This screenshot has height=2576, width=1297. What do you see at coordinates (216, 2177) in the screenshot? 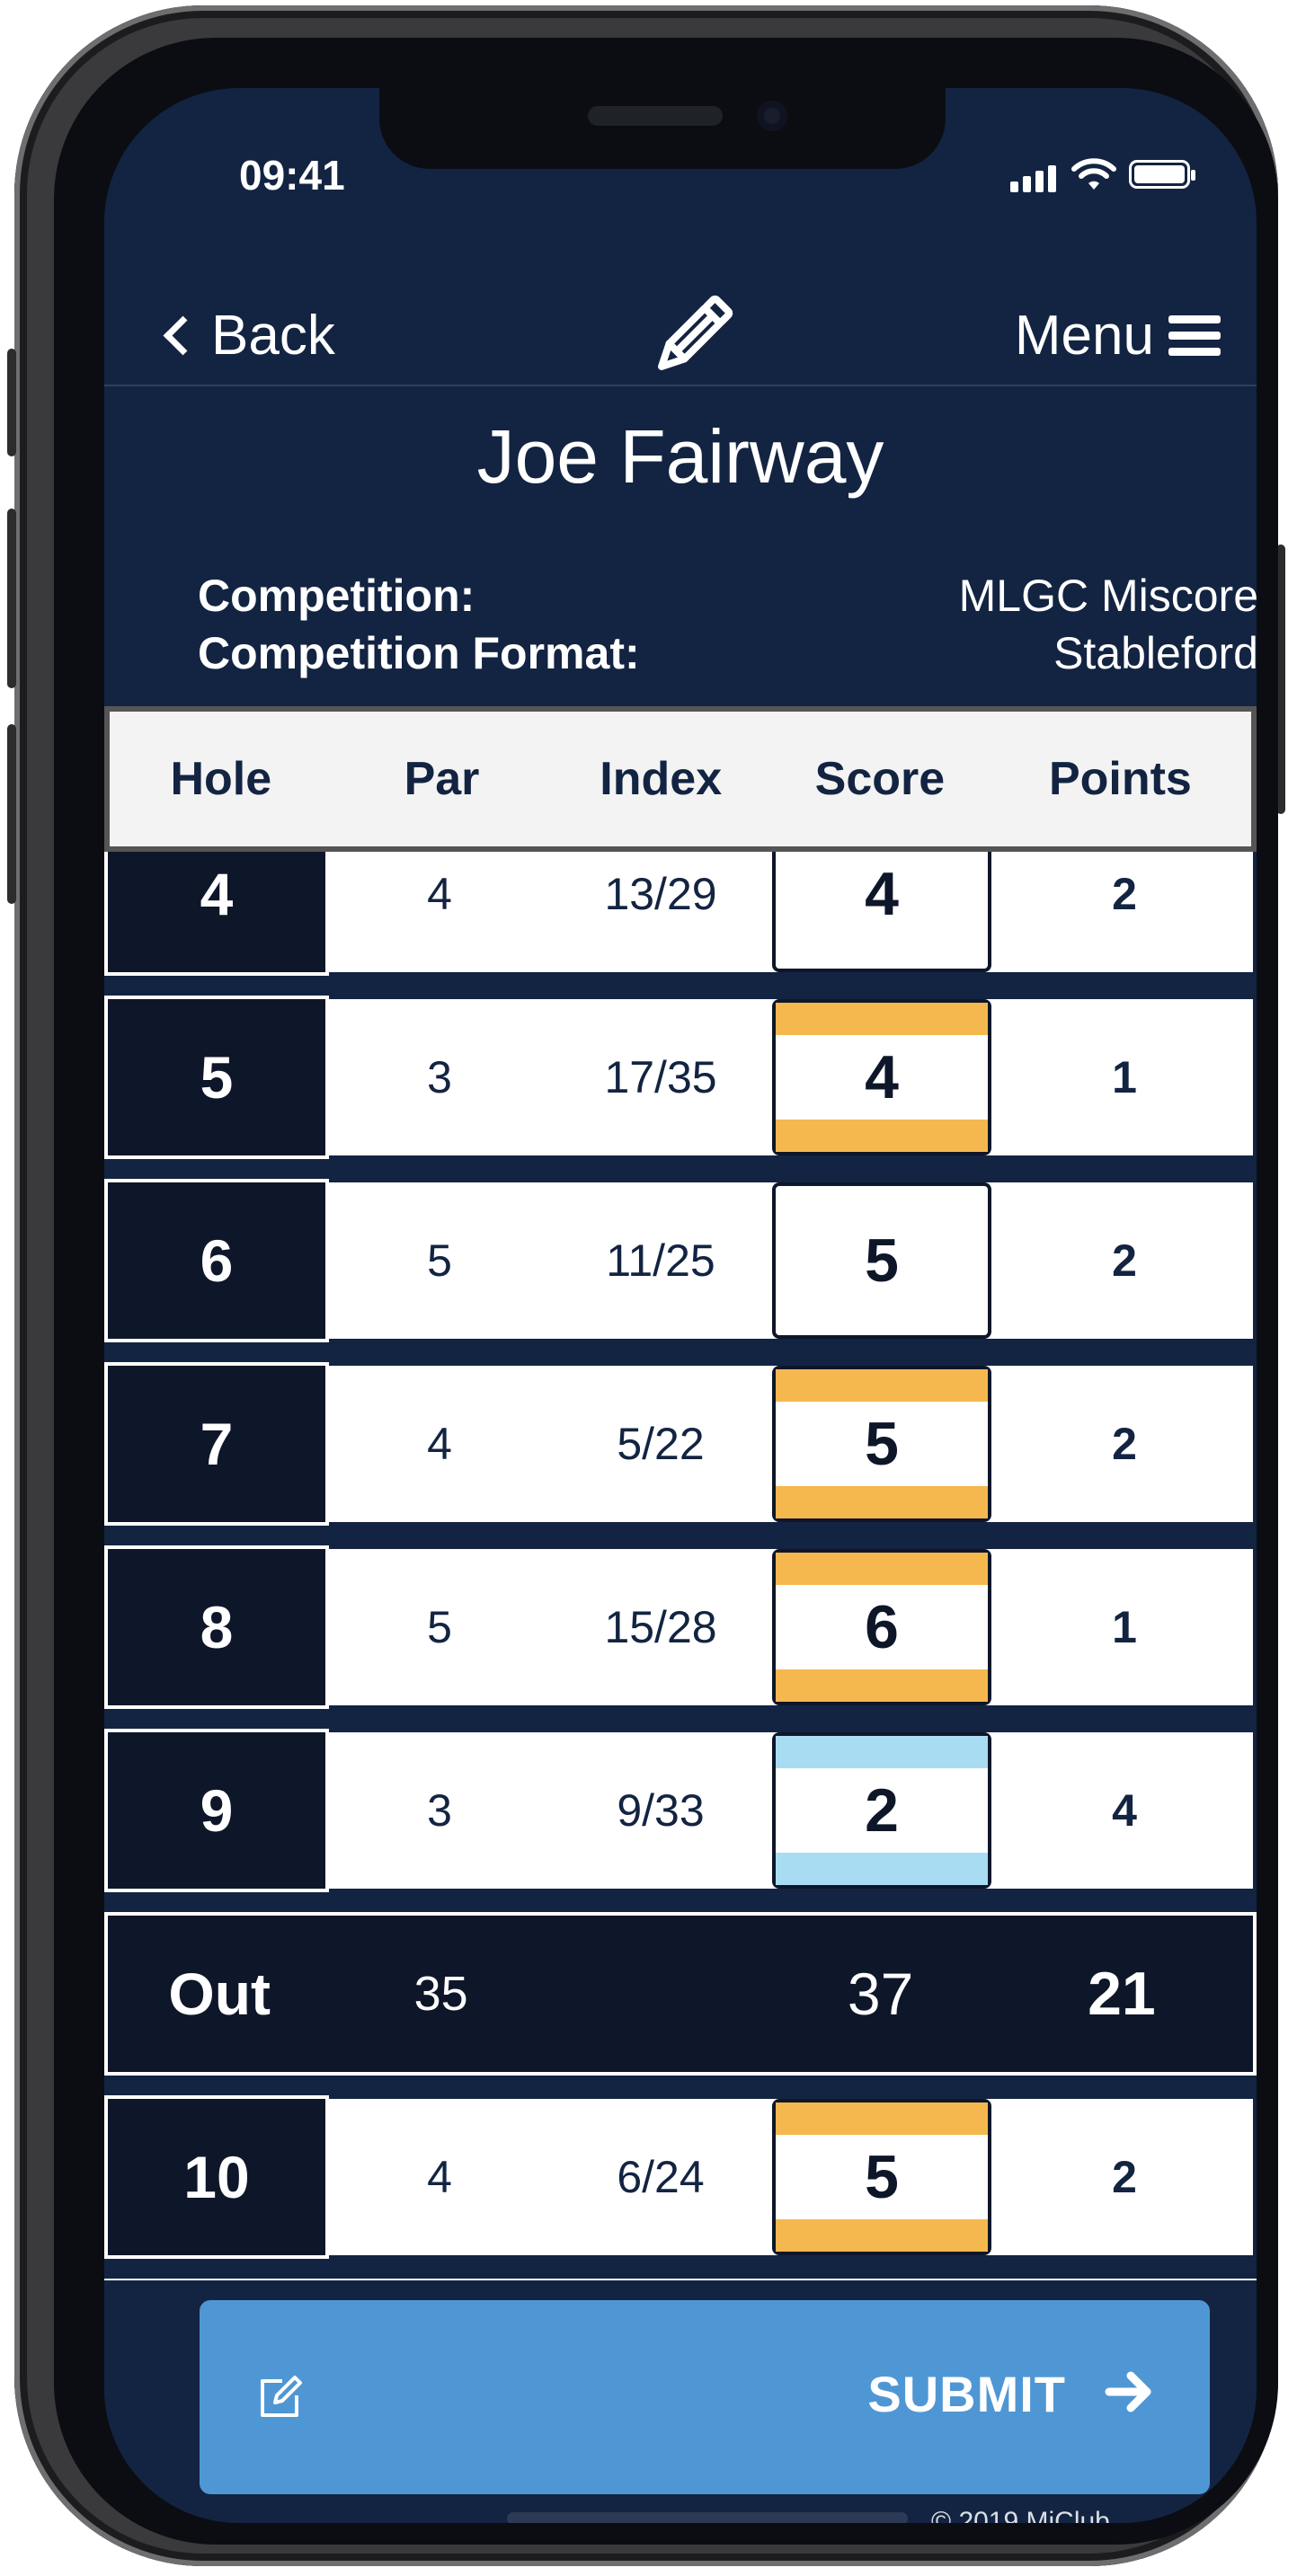
I see `hole-number: 10` at bounding box center [216, 2177].